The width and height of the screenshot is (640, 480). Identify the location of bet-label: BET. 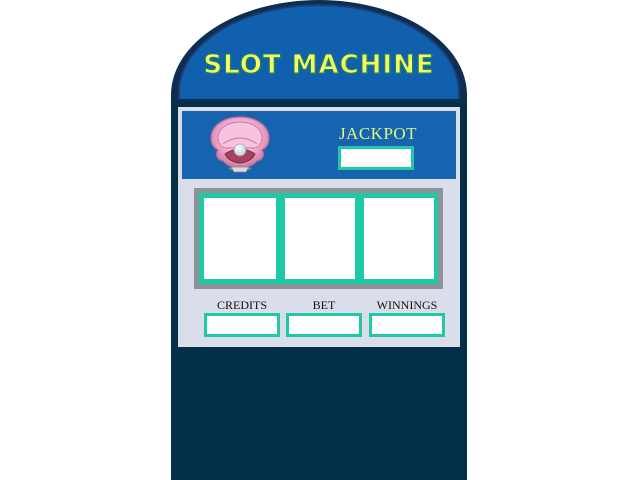
(324, 305).